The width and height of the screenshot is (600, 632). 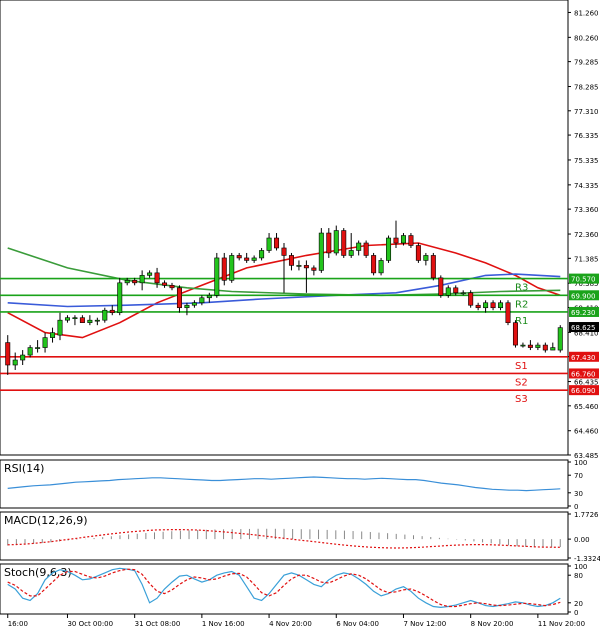 What do you see at coordinates (578, 604) in the screenshot?
I see `stoch-tick-label: 20` at bounding box center [578, 604].